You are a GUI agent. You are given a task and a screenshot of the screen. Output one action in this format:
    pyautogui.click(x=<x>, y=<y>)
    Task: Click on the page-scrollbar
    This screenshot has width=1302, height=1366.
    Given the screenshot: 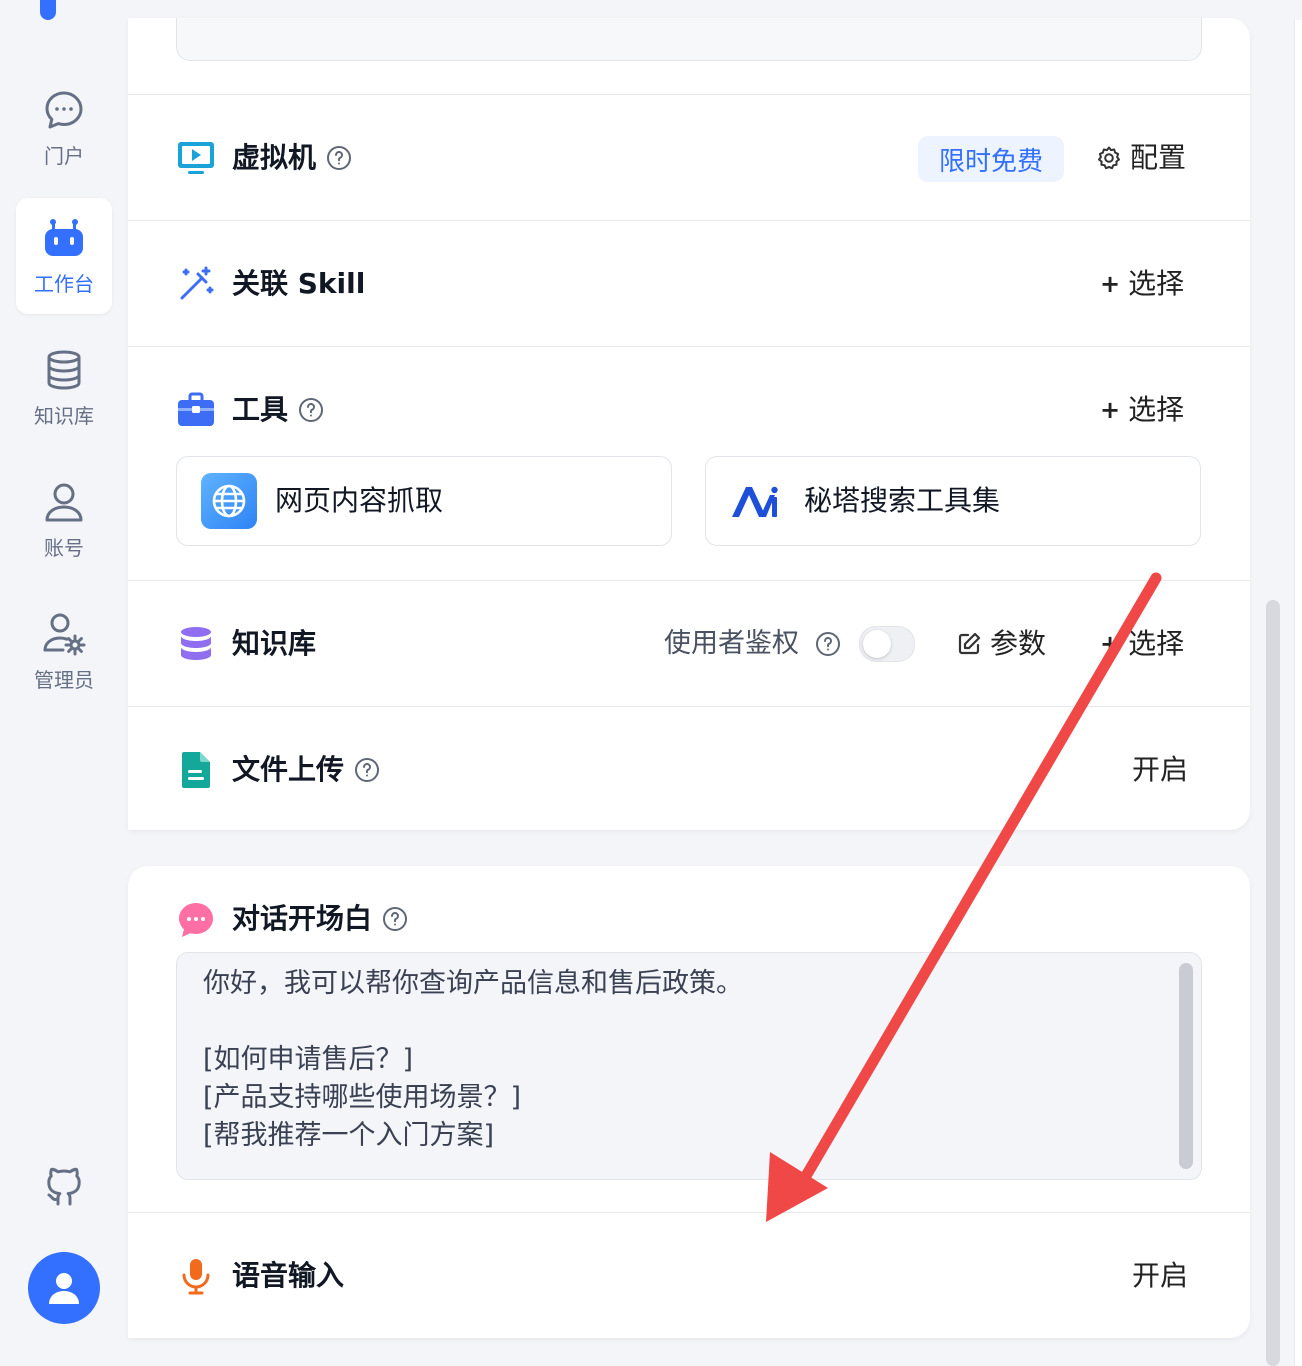 What is the action you would take?
    pyautogui.click(x=1273, y=983)
    